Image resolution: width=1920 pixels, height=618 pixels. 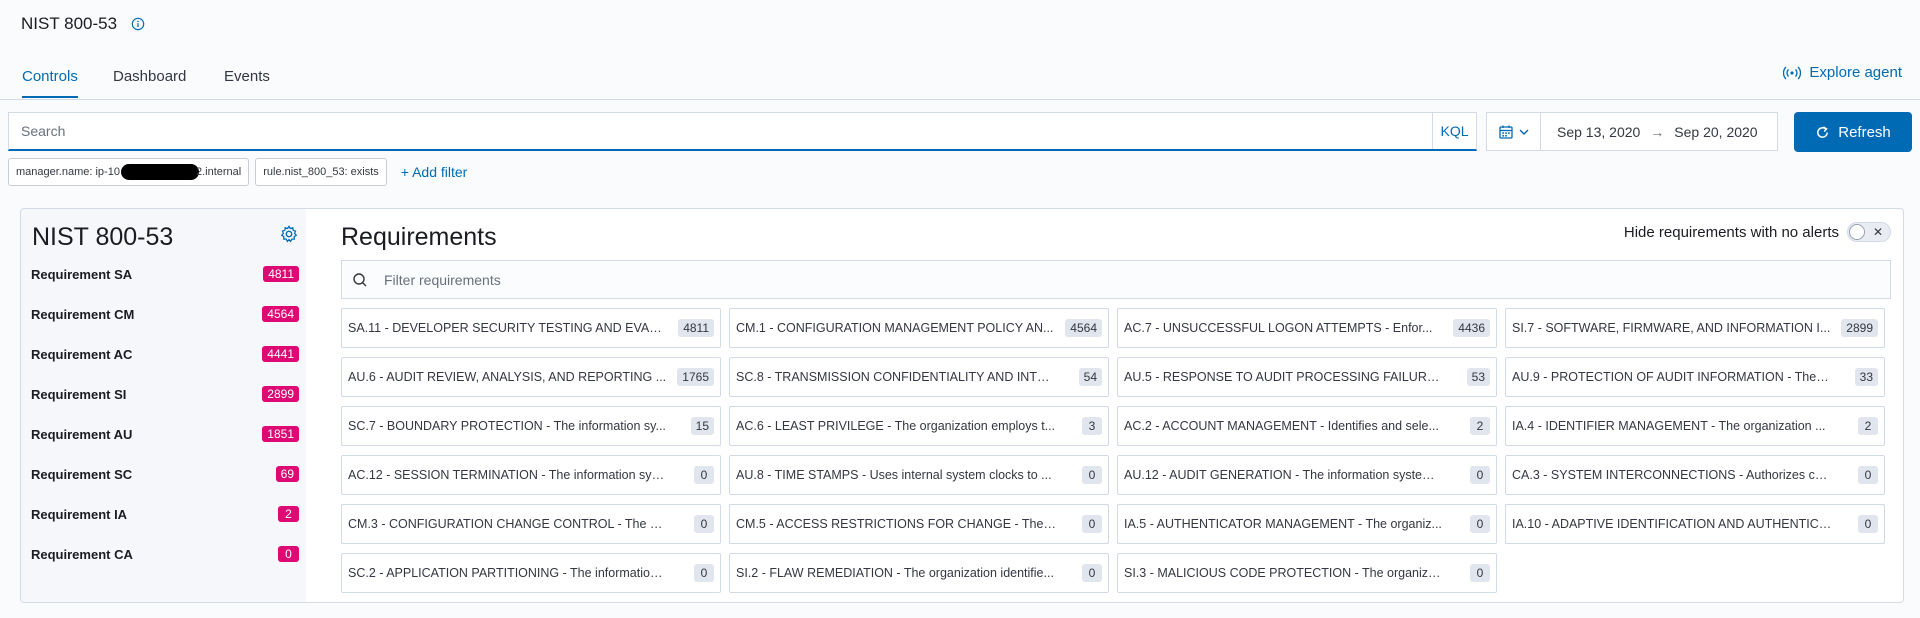 I want to click on explore-agent-link: Explore agent, so click(x=1842, y=72).